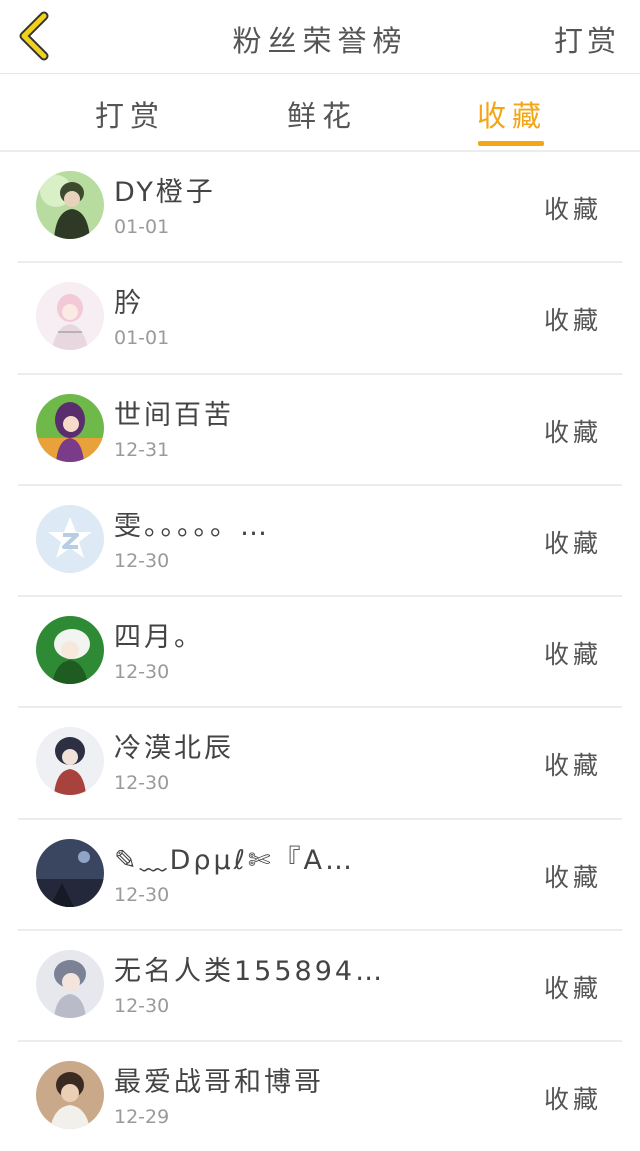  I want to click on list-item: ✎﹏Dρμℓ✄『A… 12-30 收藏, so click(320, 876).